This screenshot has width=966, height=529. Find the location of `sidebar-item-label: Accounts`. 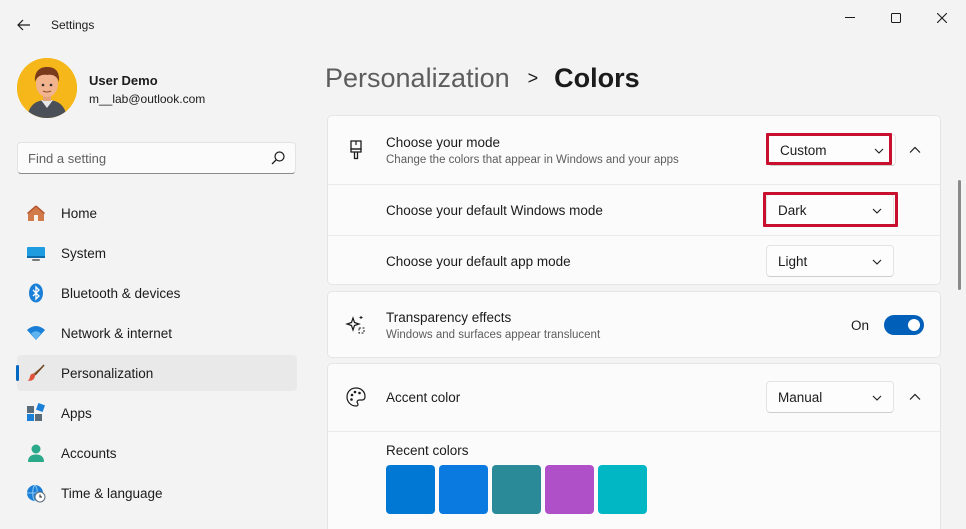

sidebar-item-label: Accounts is located at coordinates (89, 453).